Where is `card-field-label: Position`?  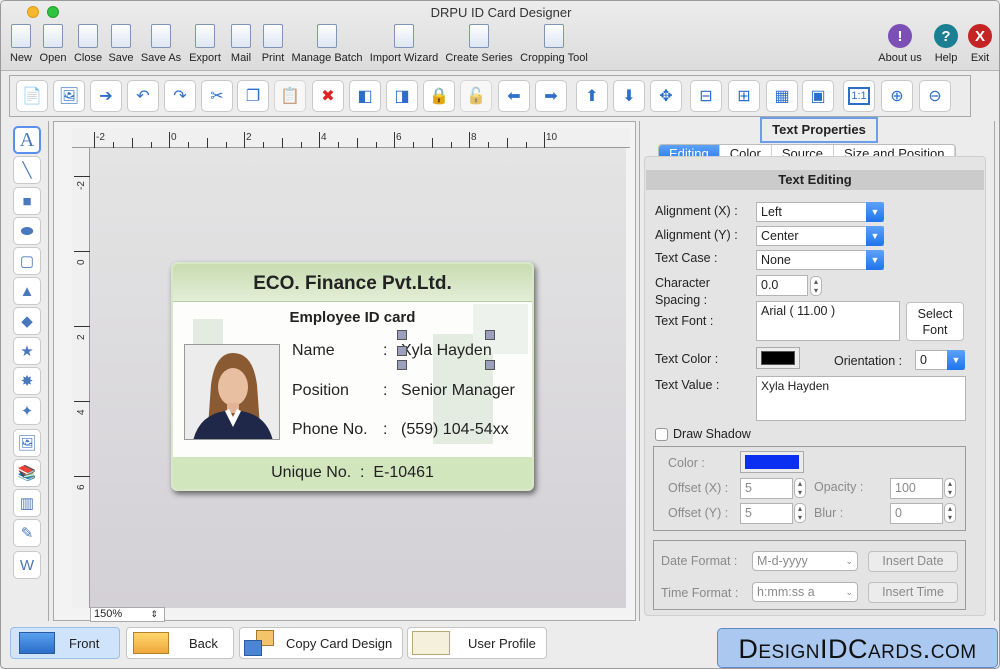
card-field-label: Position is located at coordinates (320, 391).